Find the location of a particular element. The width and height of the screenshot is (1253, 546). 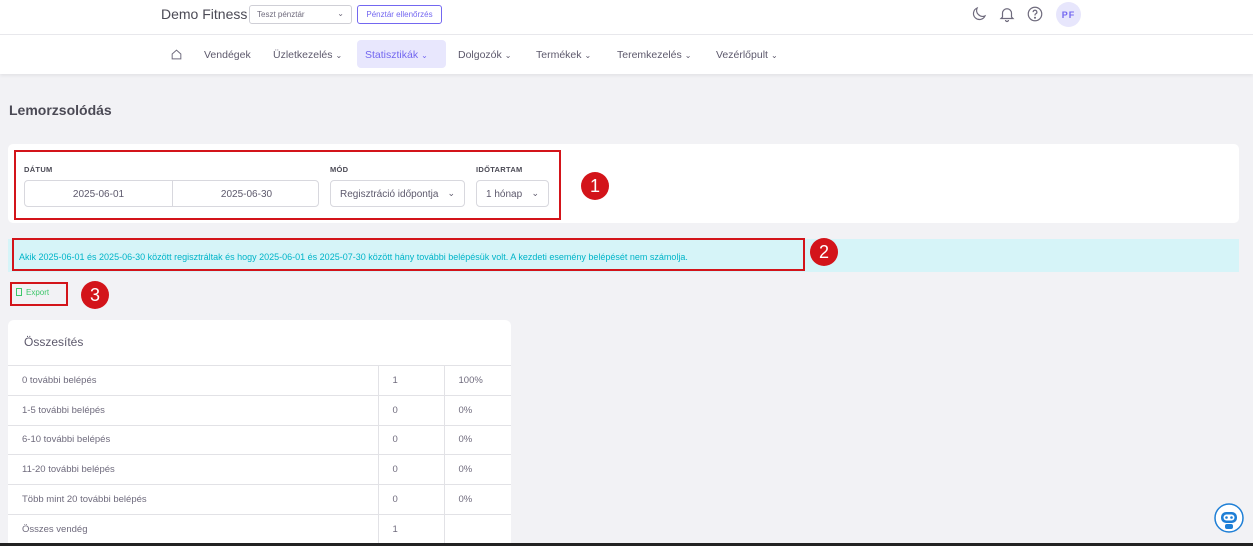

nav-item-employees: Dolgozók ⌄ is located at coordinates (484, 54).